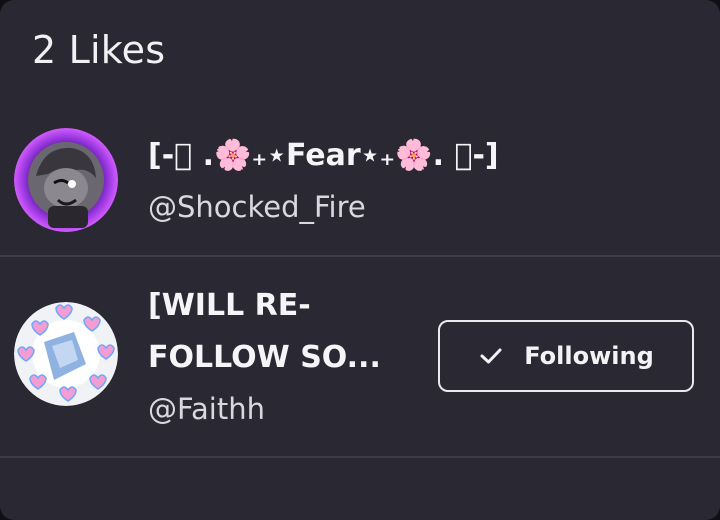 This screenshot has height=520, width=720. I want to click on following-button: Following, so click(566, 356).